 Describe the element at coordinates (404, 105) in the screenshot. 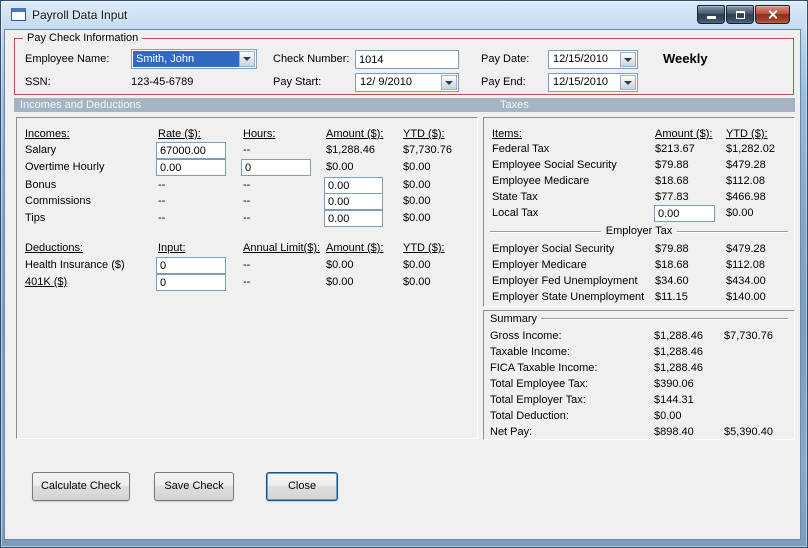

I see `section-header-bar: Incomes and Deductions Taxes` at that location.